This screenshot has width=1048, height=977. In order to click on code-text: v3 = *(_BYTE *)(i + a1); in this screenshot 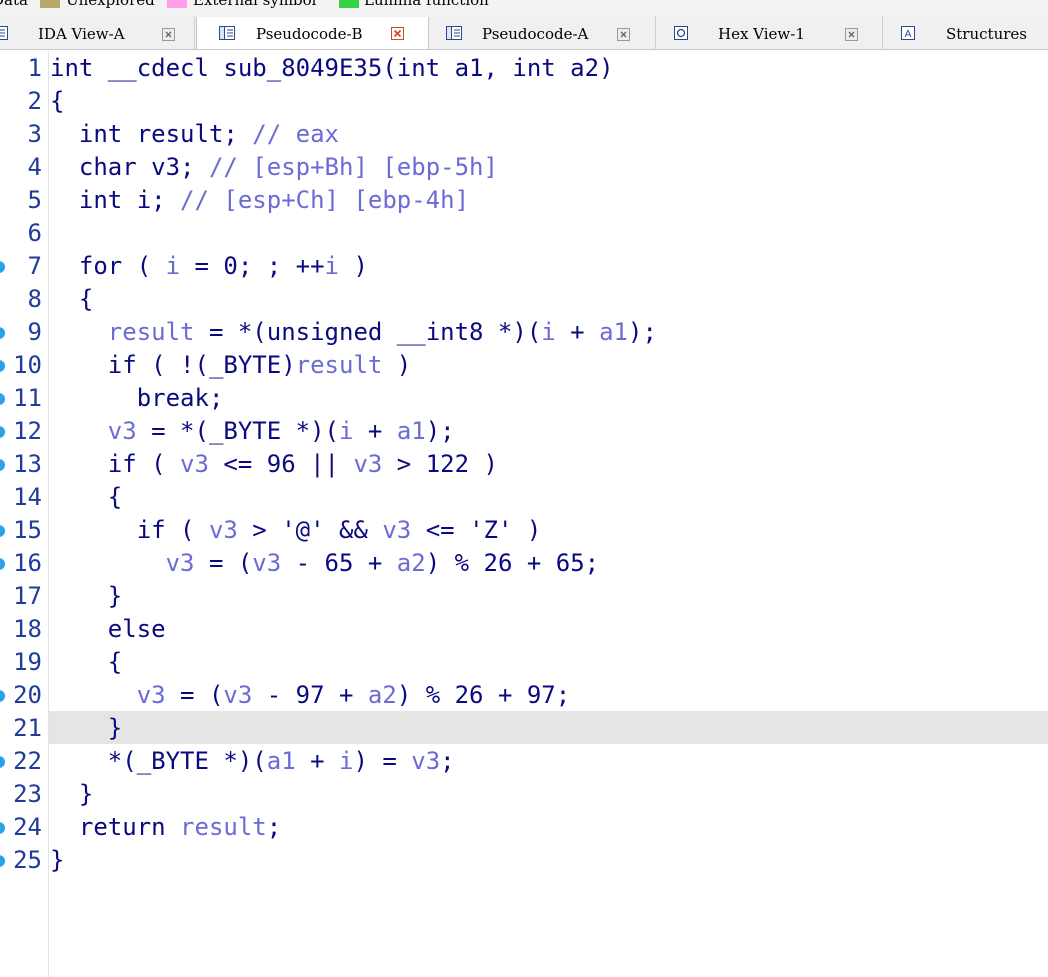, I will do `click(252, 431)`.